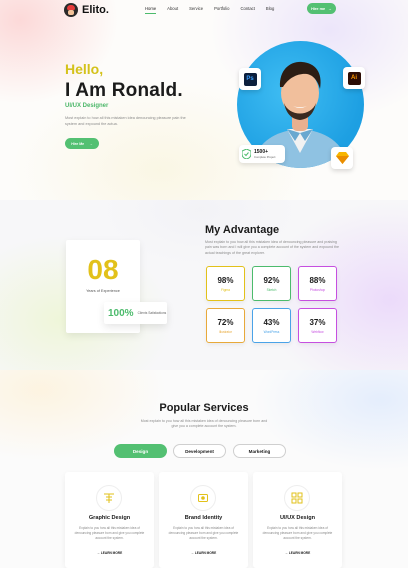  What do you see at coordinates (246, 154) in the screenshot?
I see `shield-check-icon` at bounding box center [246, 154].